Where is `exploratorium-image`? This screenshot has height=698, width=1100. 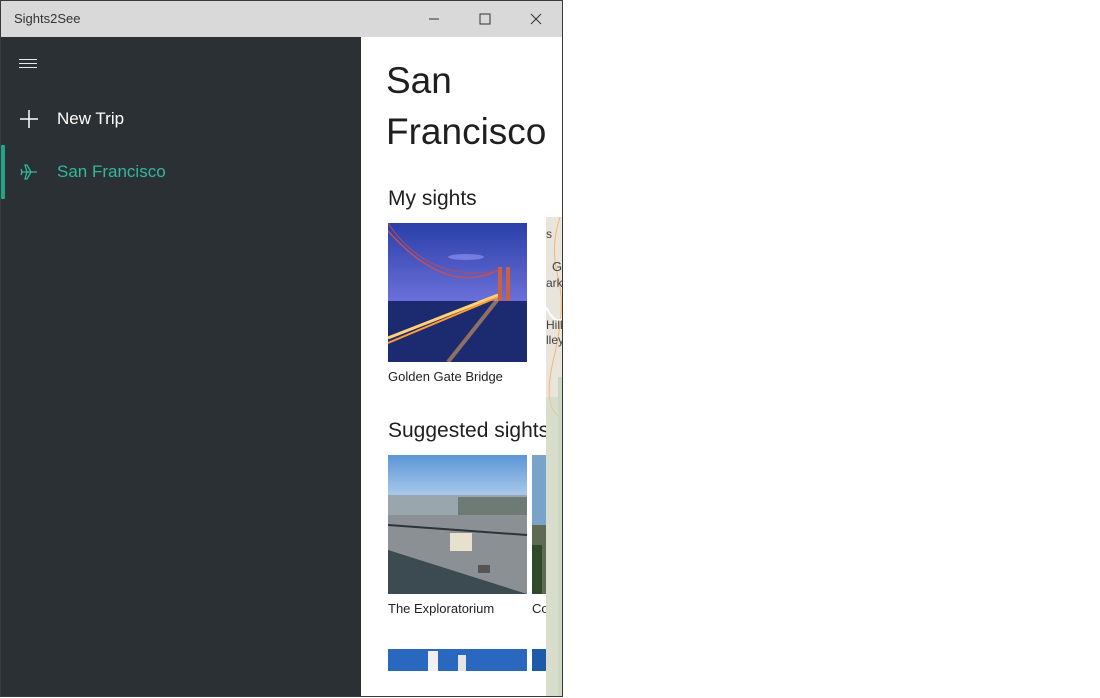 exploratorium-image is located at coordinates (457, 524).